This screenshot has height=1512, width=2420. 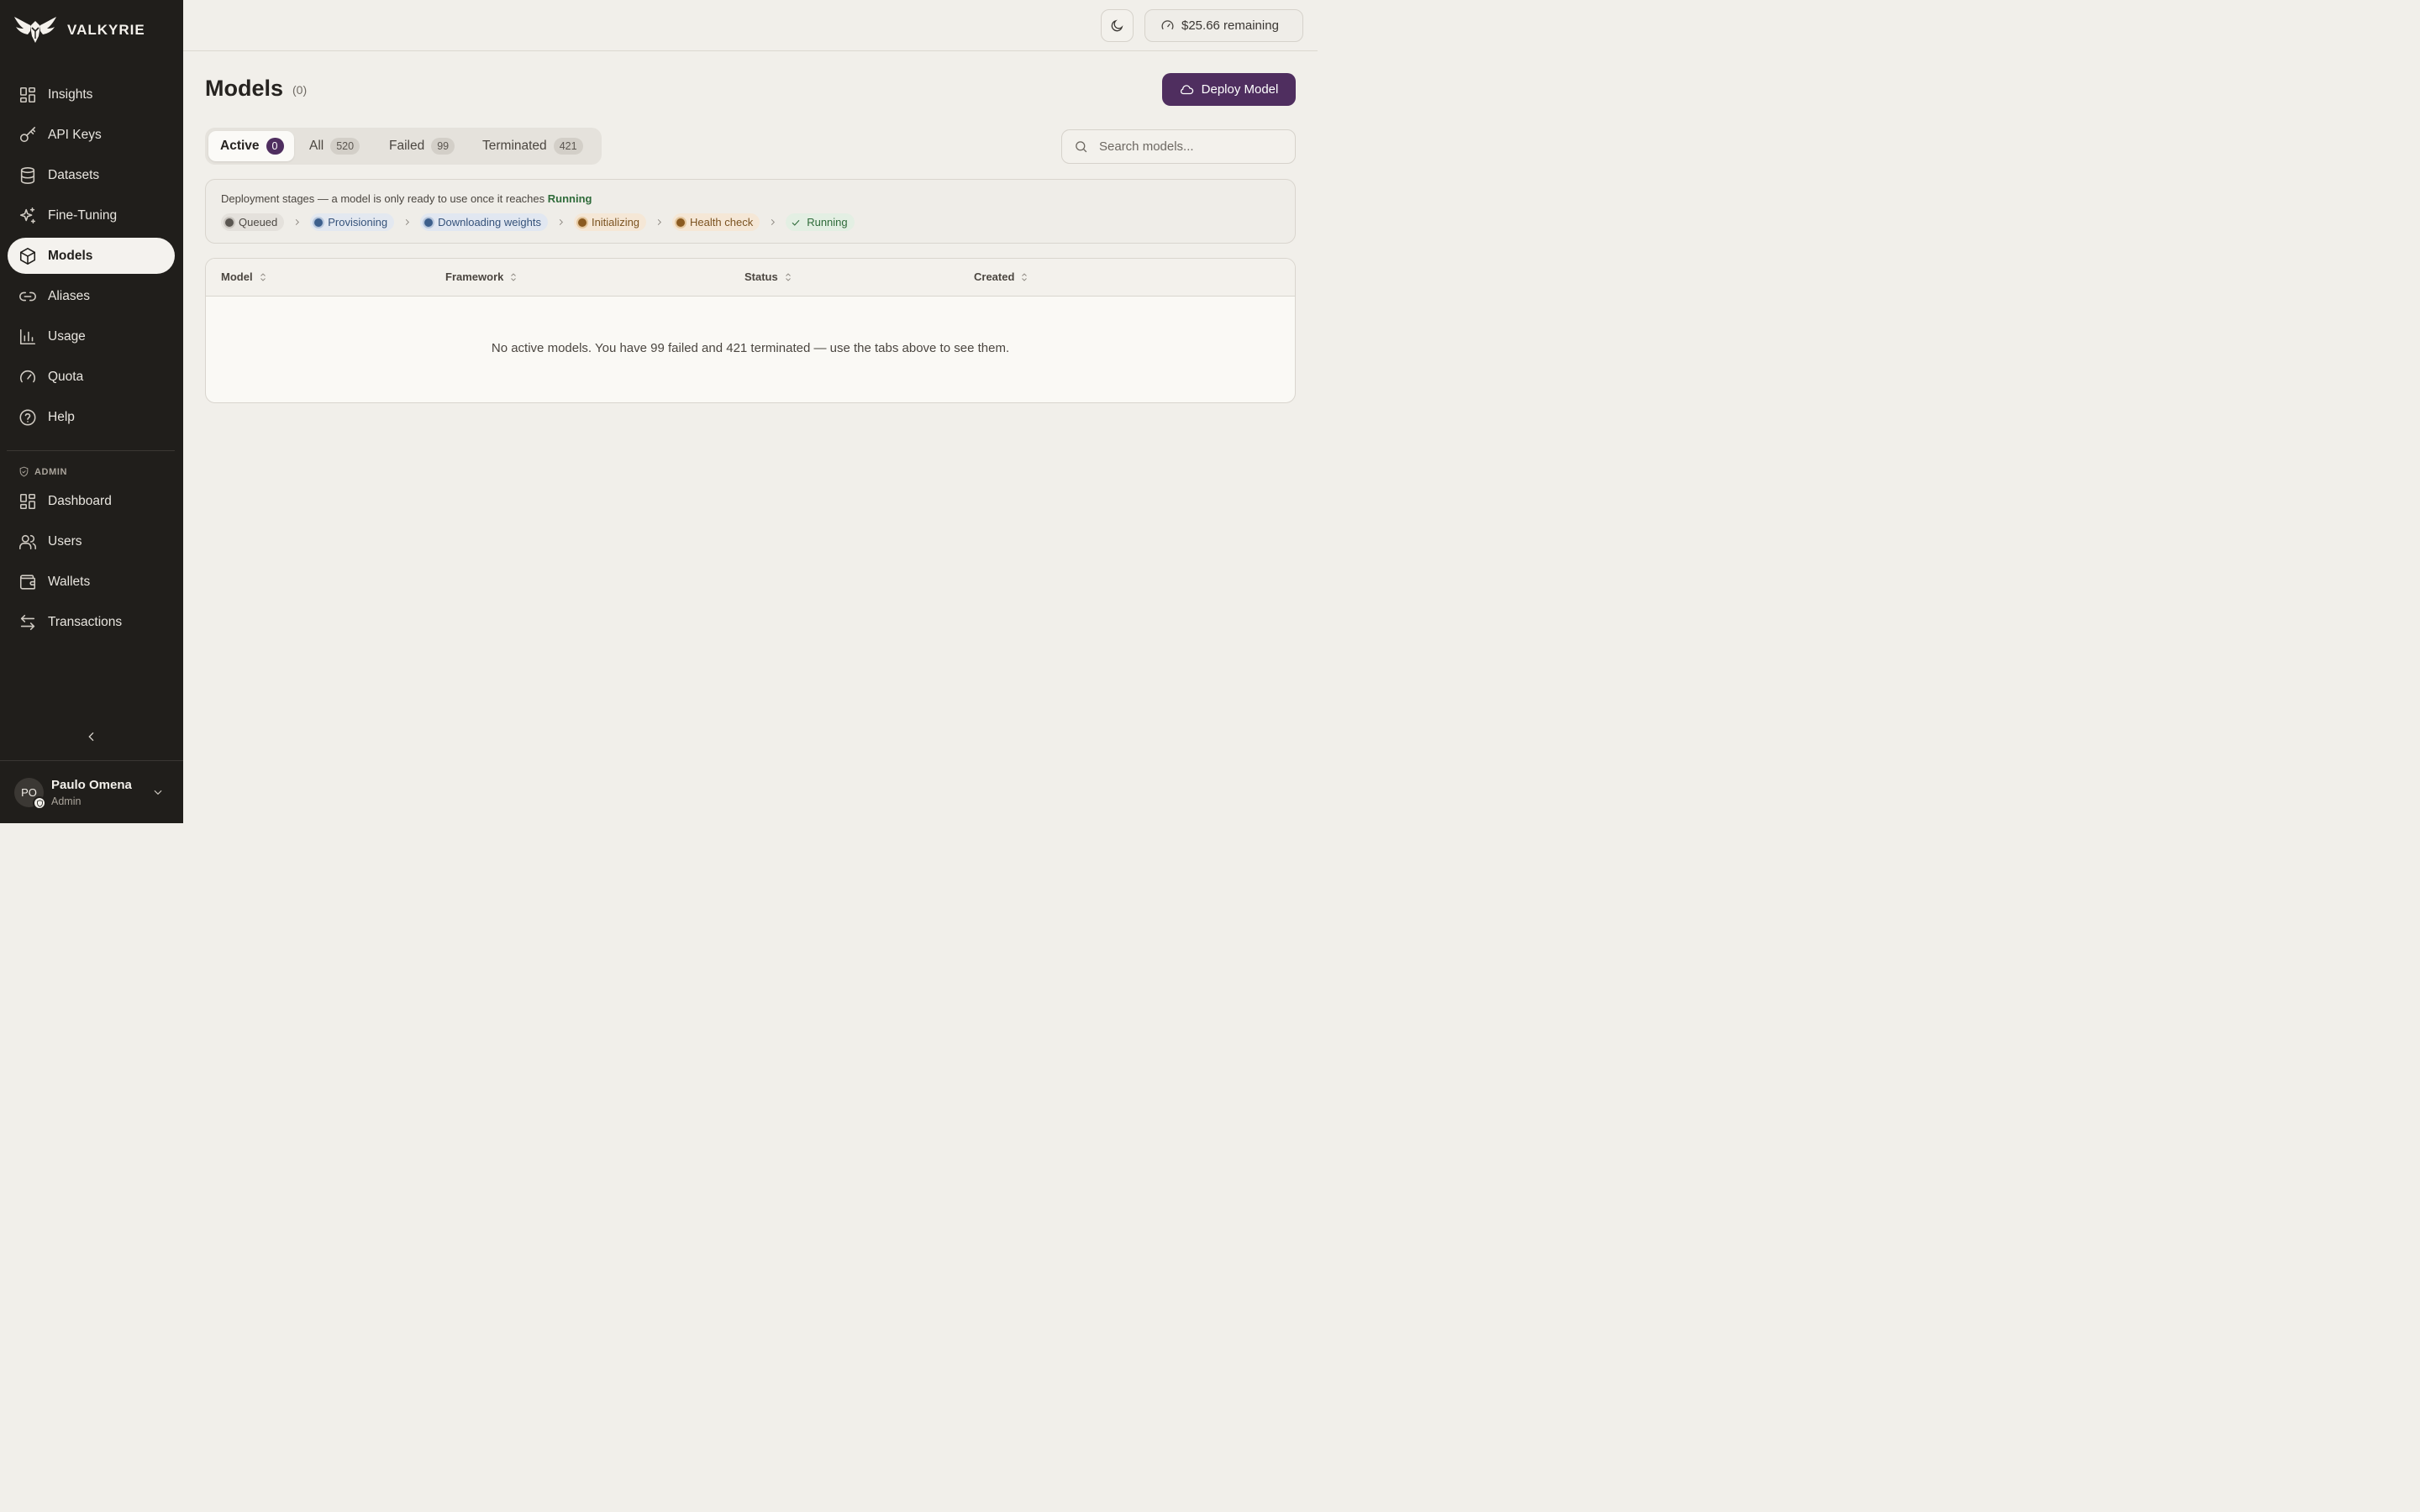 I want to click on sidebar-item-label: Dashboard, so click(x=80, y=500).